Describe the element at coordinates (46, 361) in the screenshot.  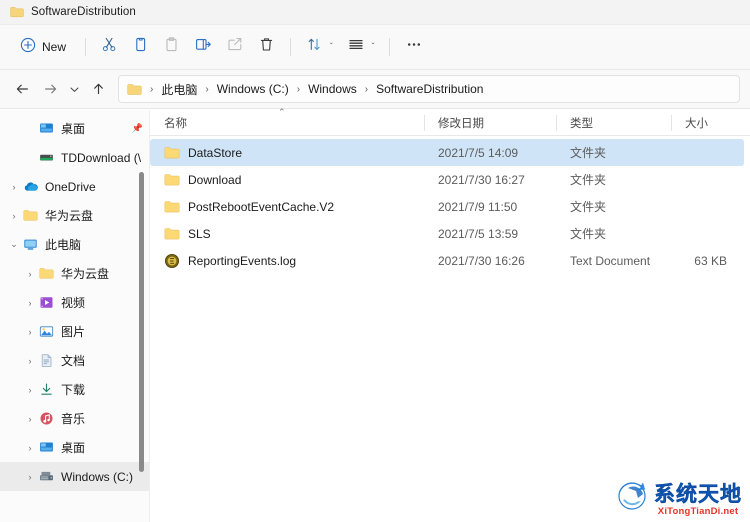
I see `documents-icon` at that location.